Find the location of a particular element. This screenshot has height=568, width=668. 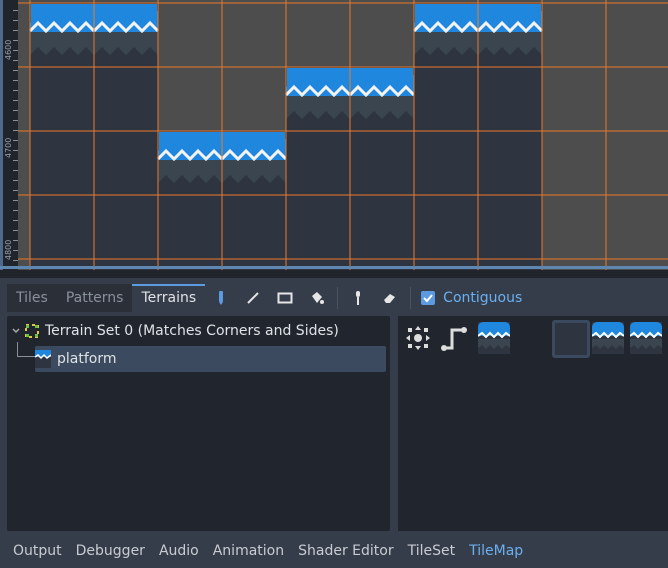

tab-output: Output is located at coordinates (34, 551).